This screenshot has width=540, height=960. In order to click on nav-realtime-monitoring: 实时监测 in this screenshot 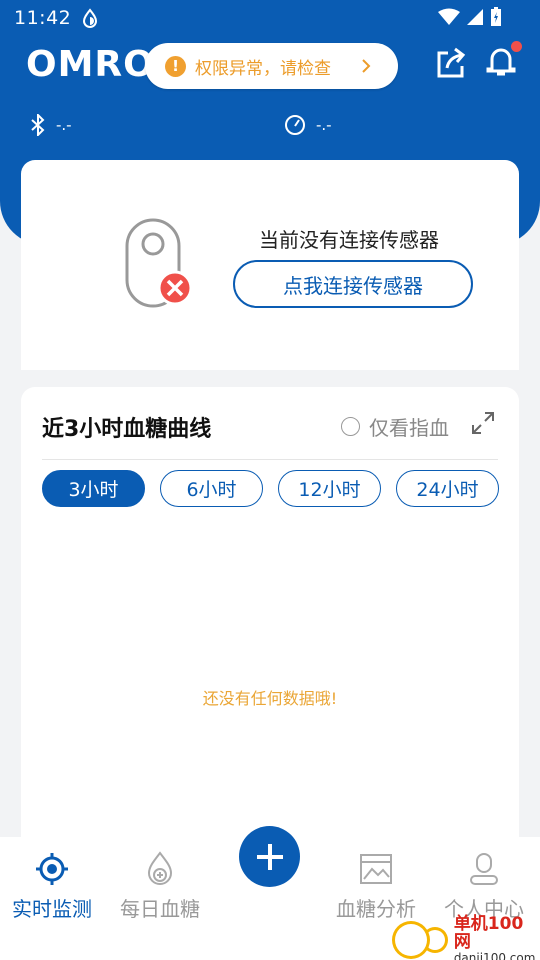, I will do `click(52, 886)`.